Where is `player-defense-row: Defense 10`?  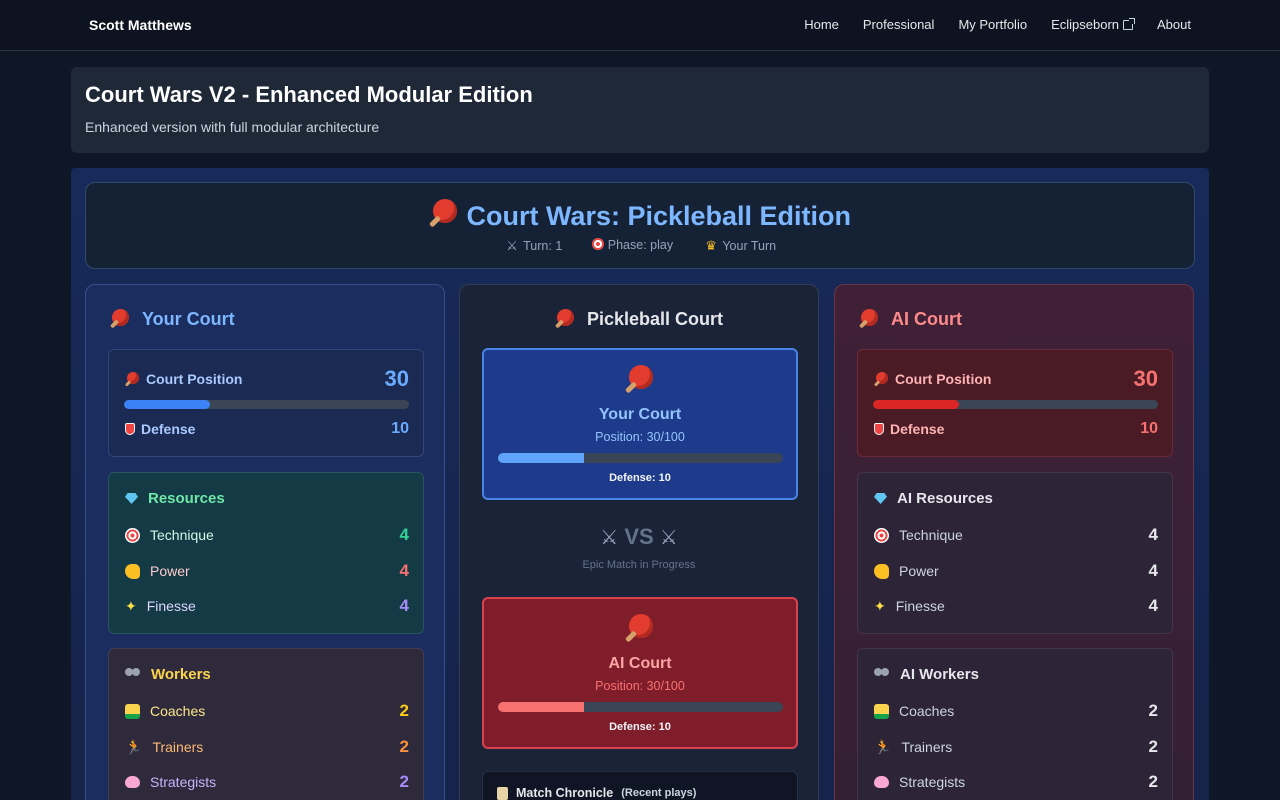
player-defense-row: Defense 10 is located at coordinates (267, 429).